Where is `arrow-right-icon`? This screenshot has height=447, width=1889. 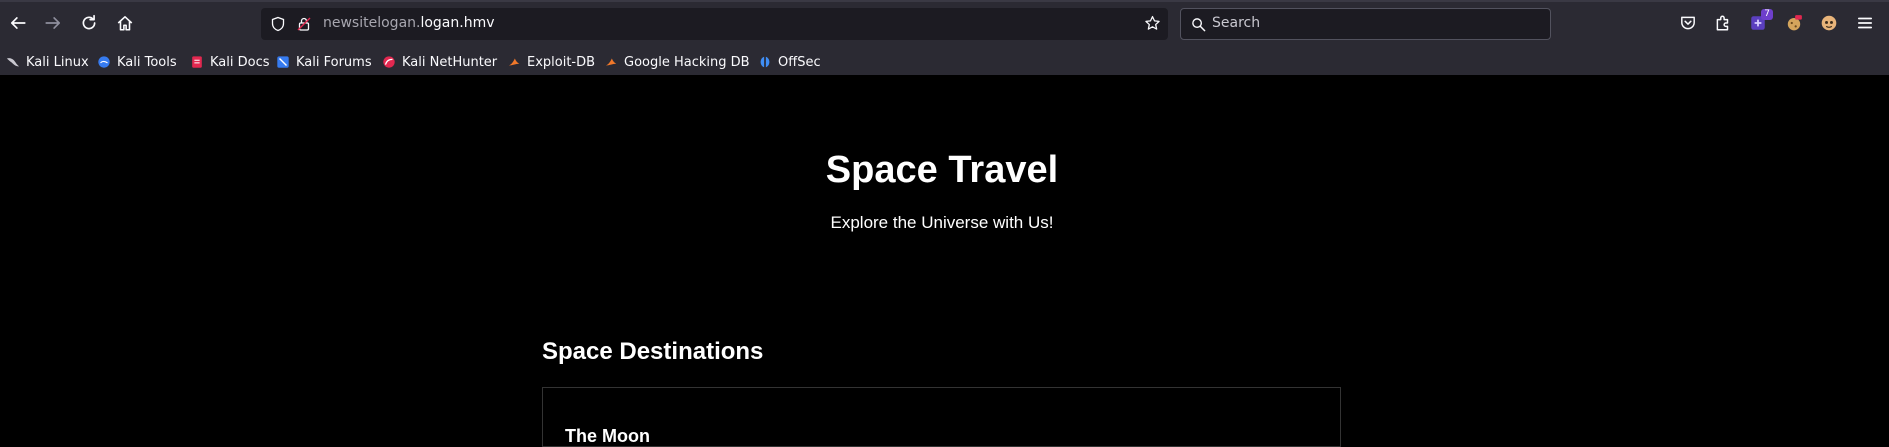 arrow-right-icon is located at coordinates (53, 23).